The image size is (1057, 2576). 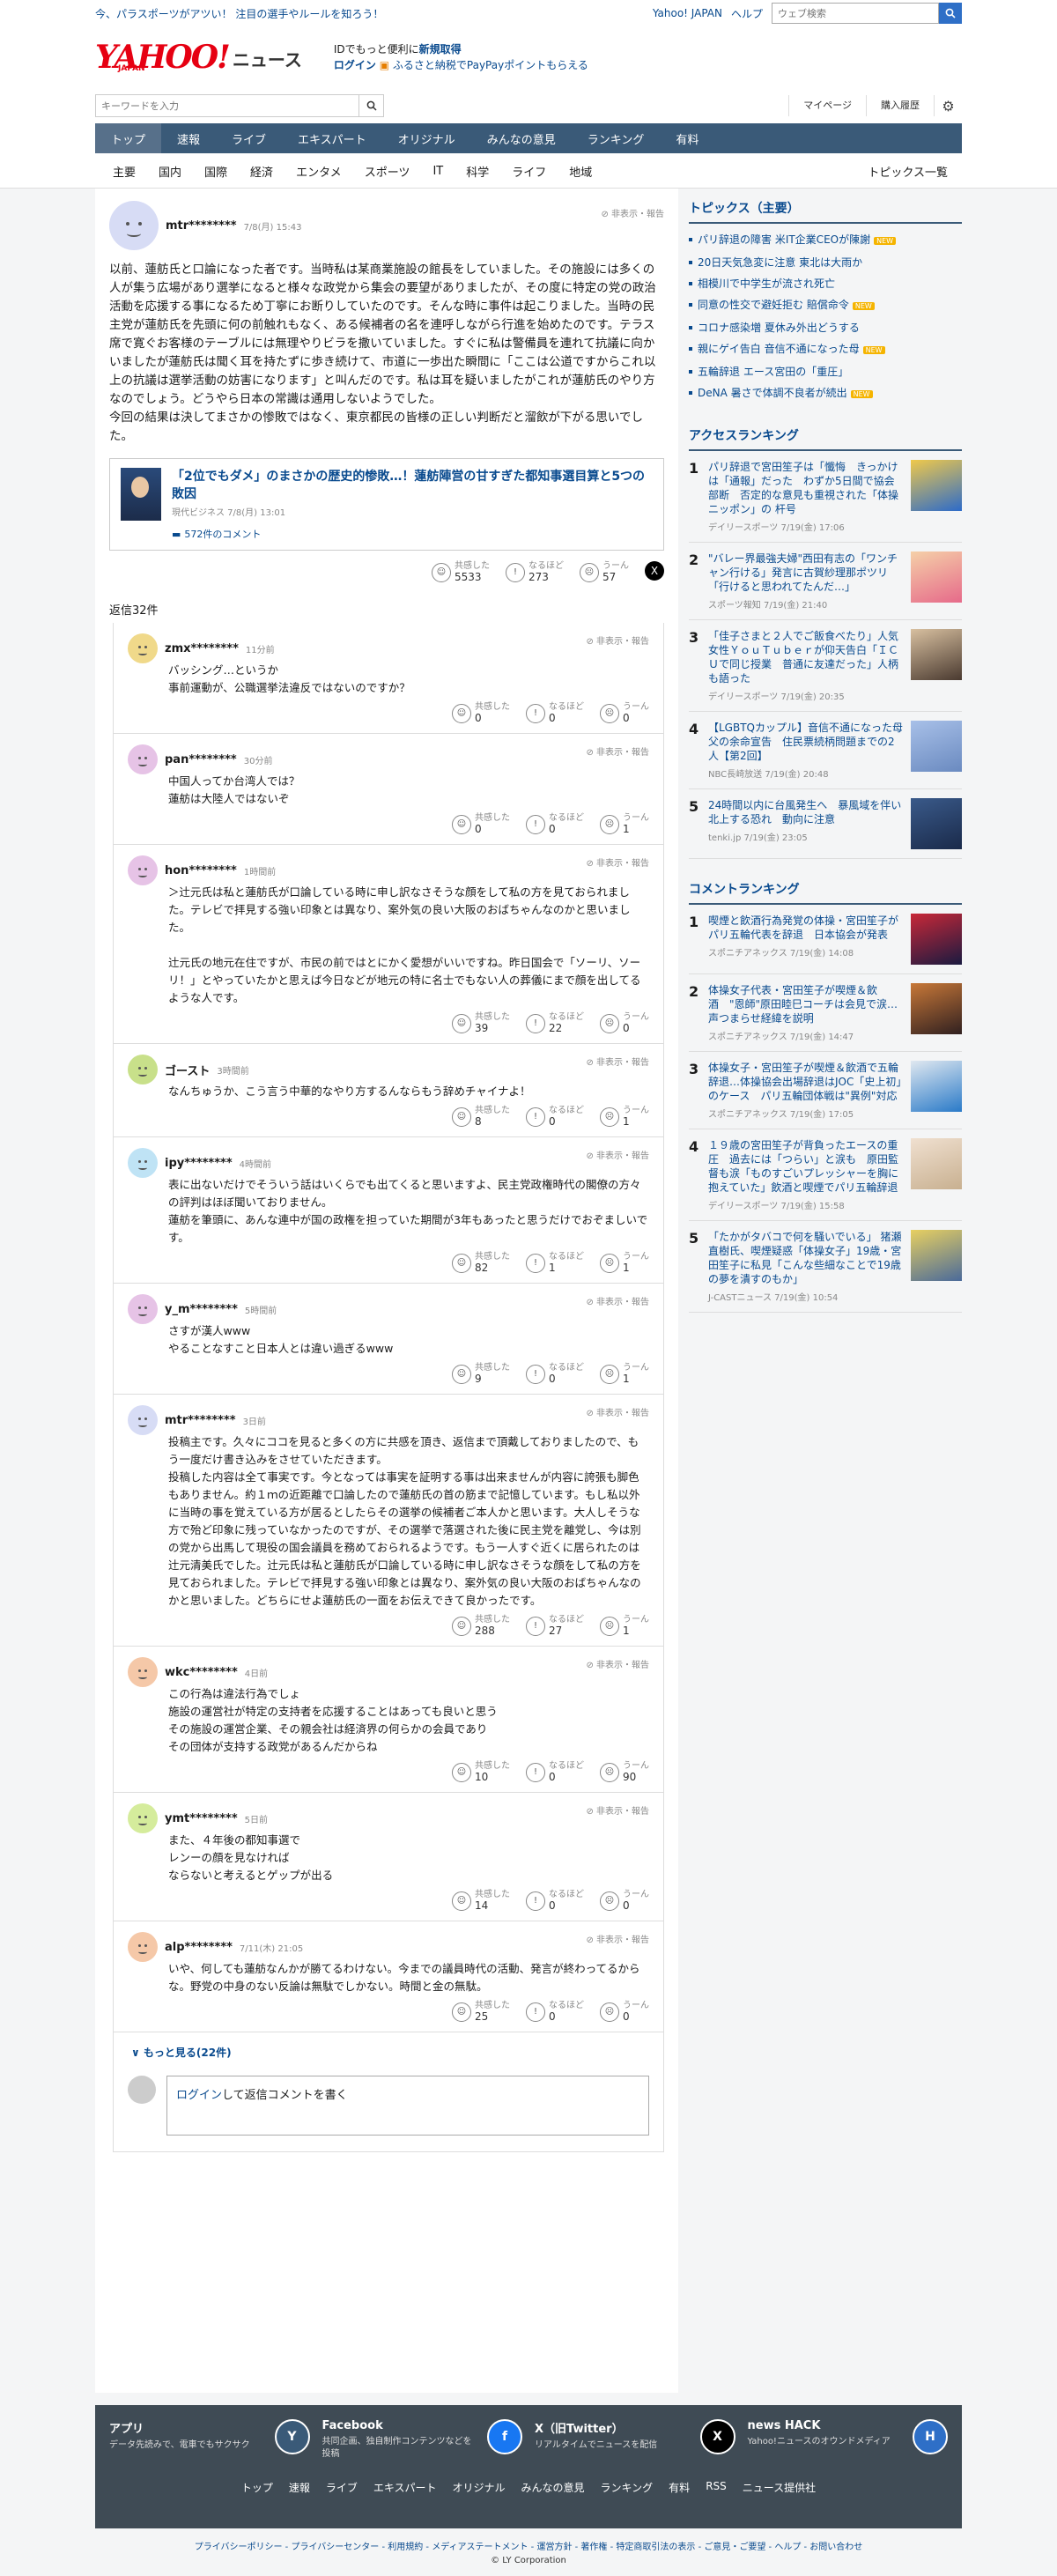 What do you see at coordinates (825, 893) in the screenshot?
I see `comment-ranking-heading: コメントランキング` at bounding box center [825, 893].